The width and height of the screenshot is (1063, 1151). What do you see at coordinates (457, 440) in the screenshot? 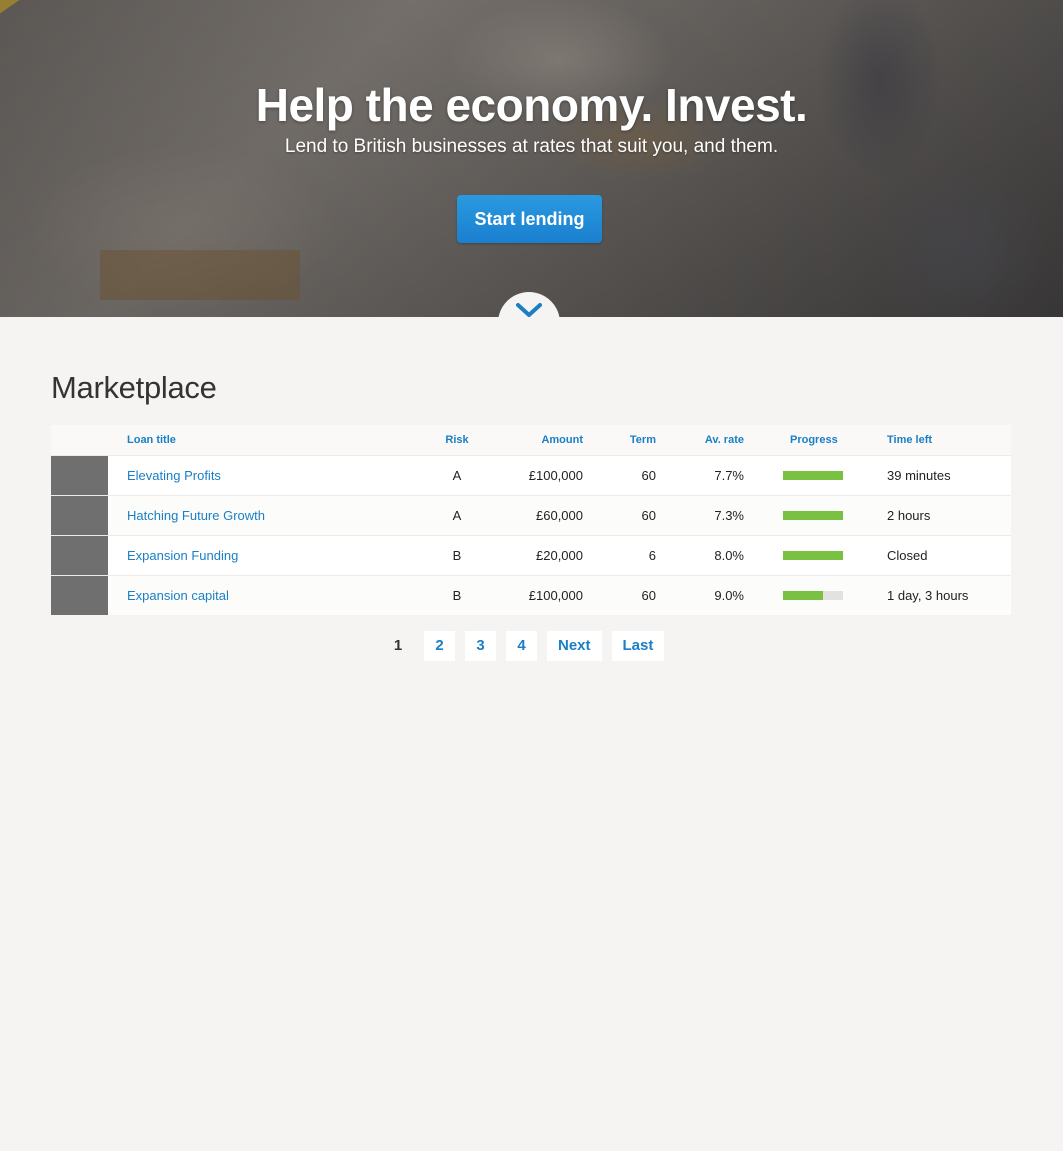
I see `header-risk: Risk` at bounding box center [457, 440].